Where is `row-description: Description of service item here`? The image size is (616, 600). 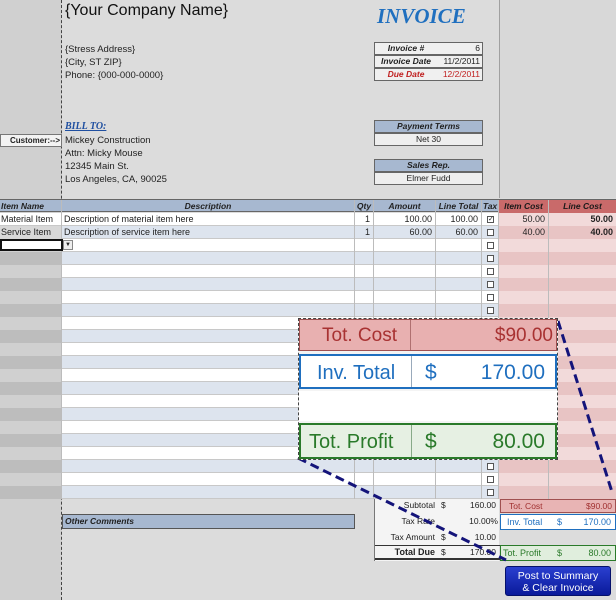 row-description: Description of service item here is located at coordinates (208, 232).